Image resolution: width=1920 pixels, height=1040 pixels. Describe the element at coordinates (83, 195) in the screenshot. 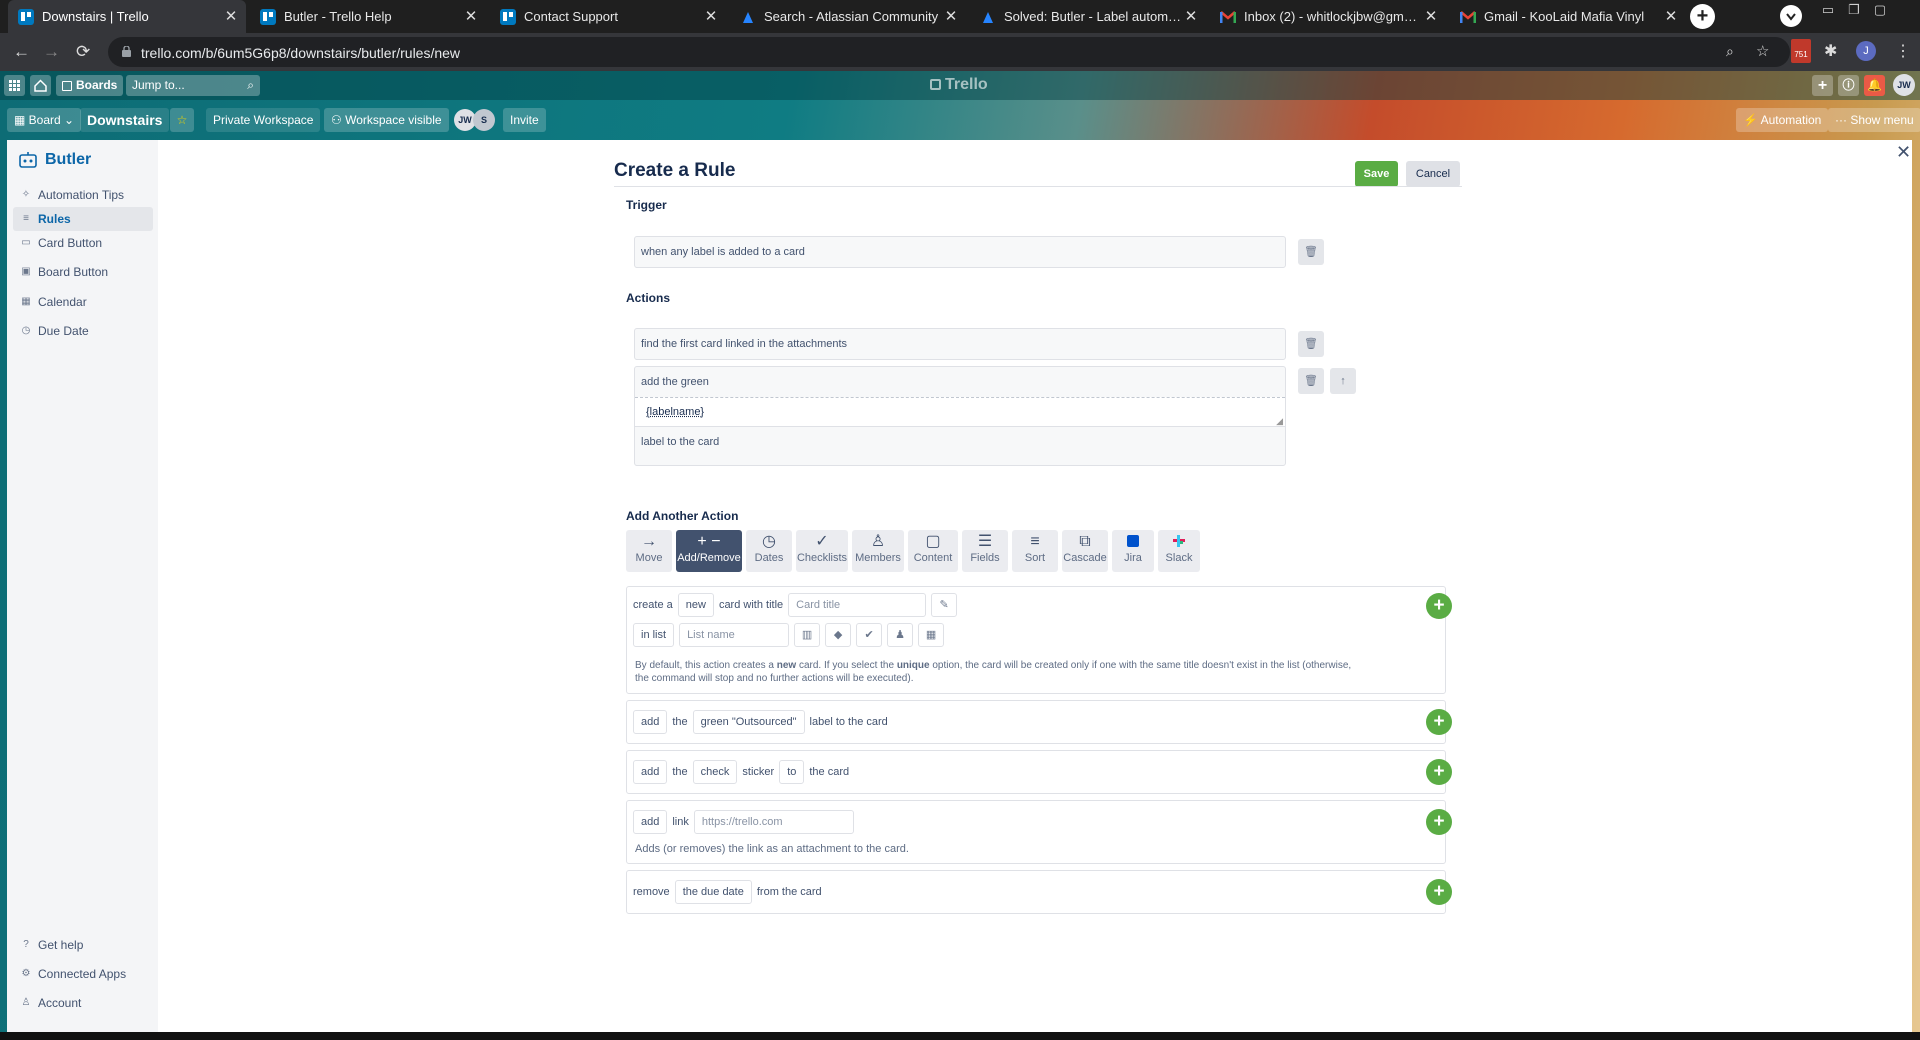

I see `sidebar-item-automation-tips: ✧ Automation Tips` at that location.